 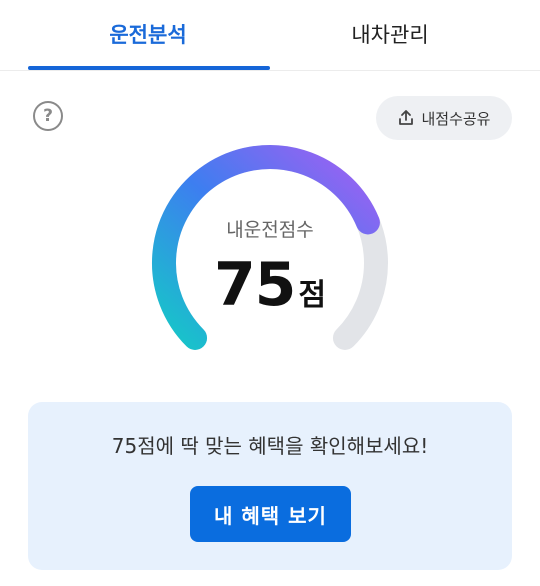 I want to click on score-number: 75, so click(x=254, y=285).